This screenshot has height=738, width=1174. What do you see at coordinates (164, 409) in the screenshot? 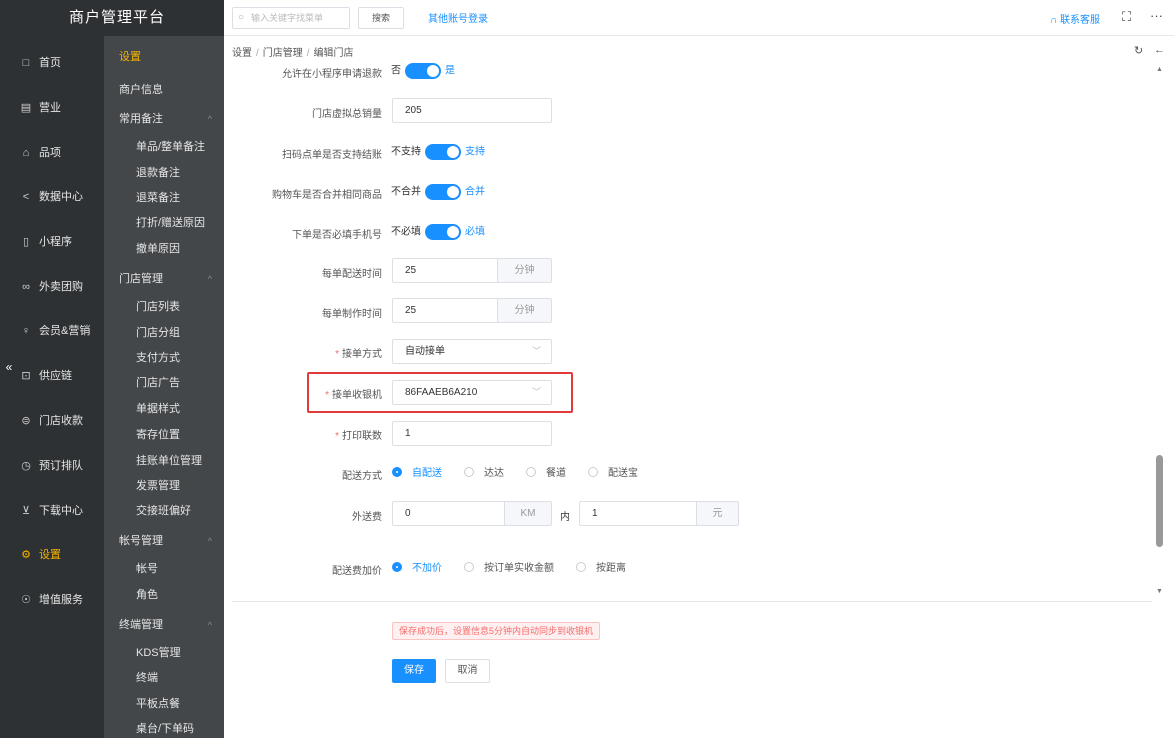
I see `secondary-nav-item-13: 单据样式` at bounding box center [164, 409].